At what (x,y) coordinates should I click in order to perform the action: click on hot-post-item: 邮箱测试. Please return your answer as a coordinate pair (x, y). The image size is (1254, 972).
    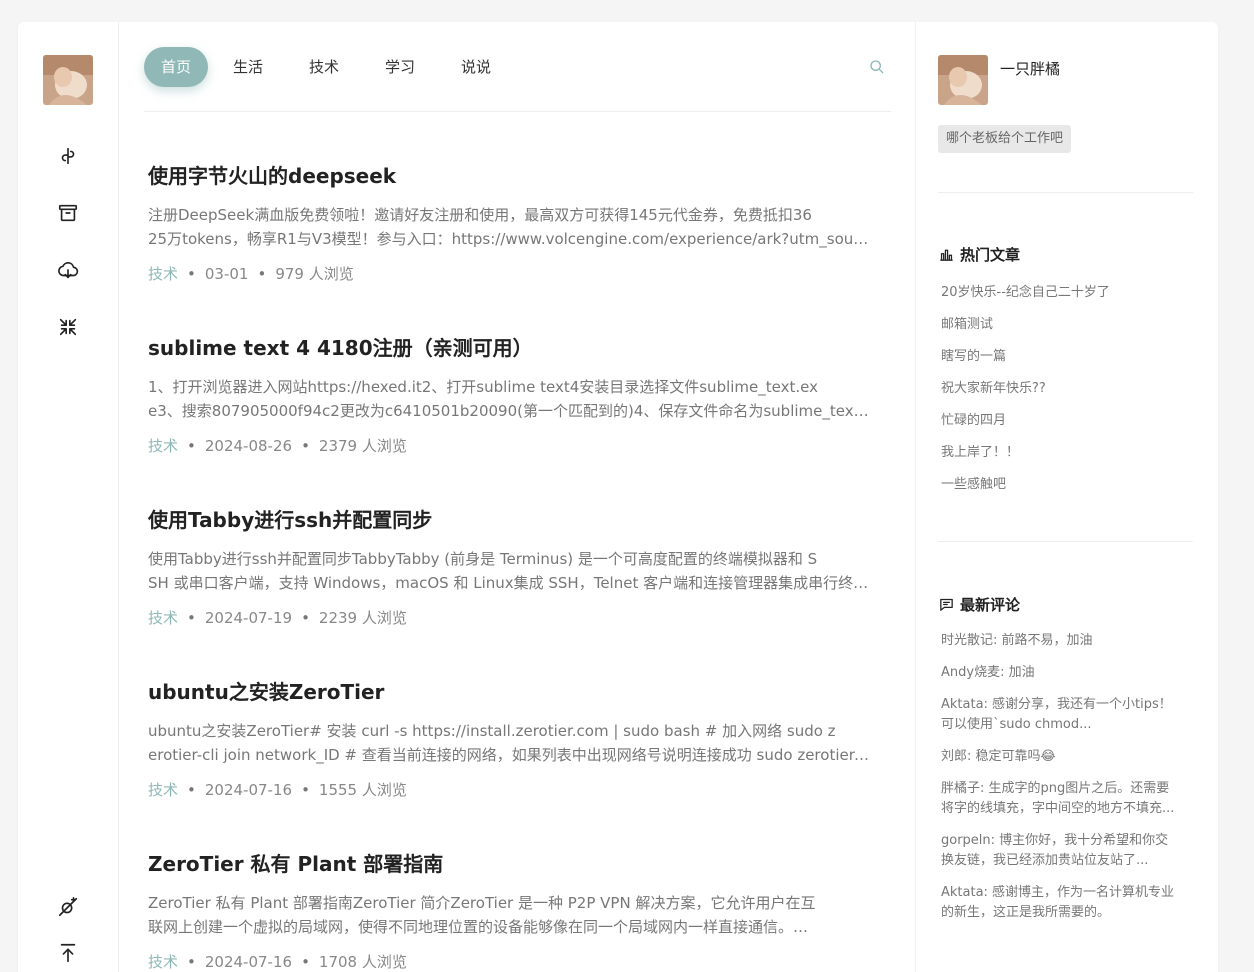
    Looking at the image, I should click on (1025, 333).